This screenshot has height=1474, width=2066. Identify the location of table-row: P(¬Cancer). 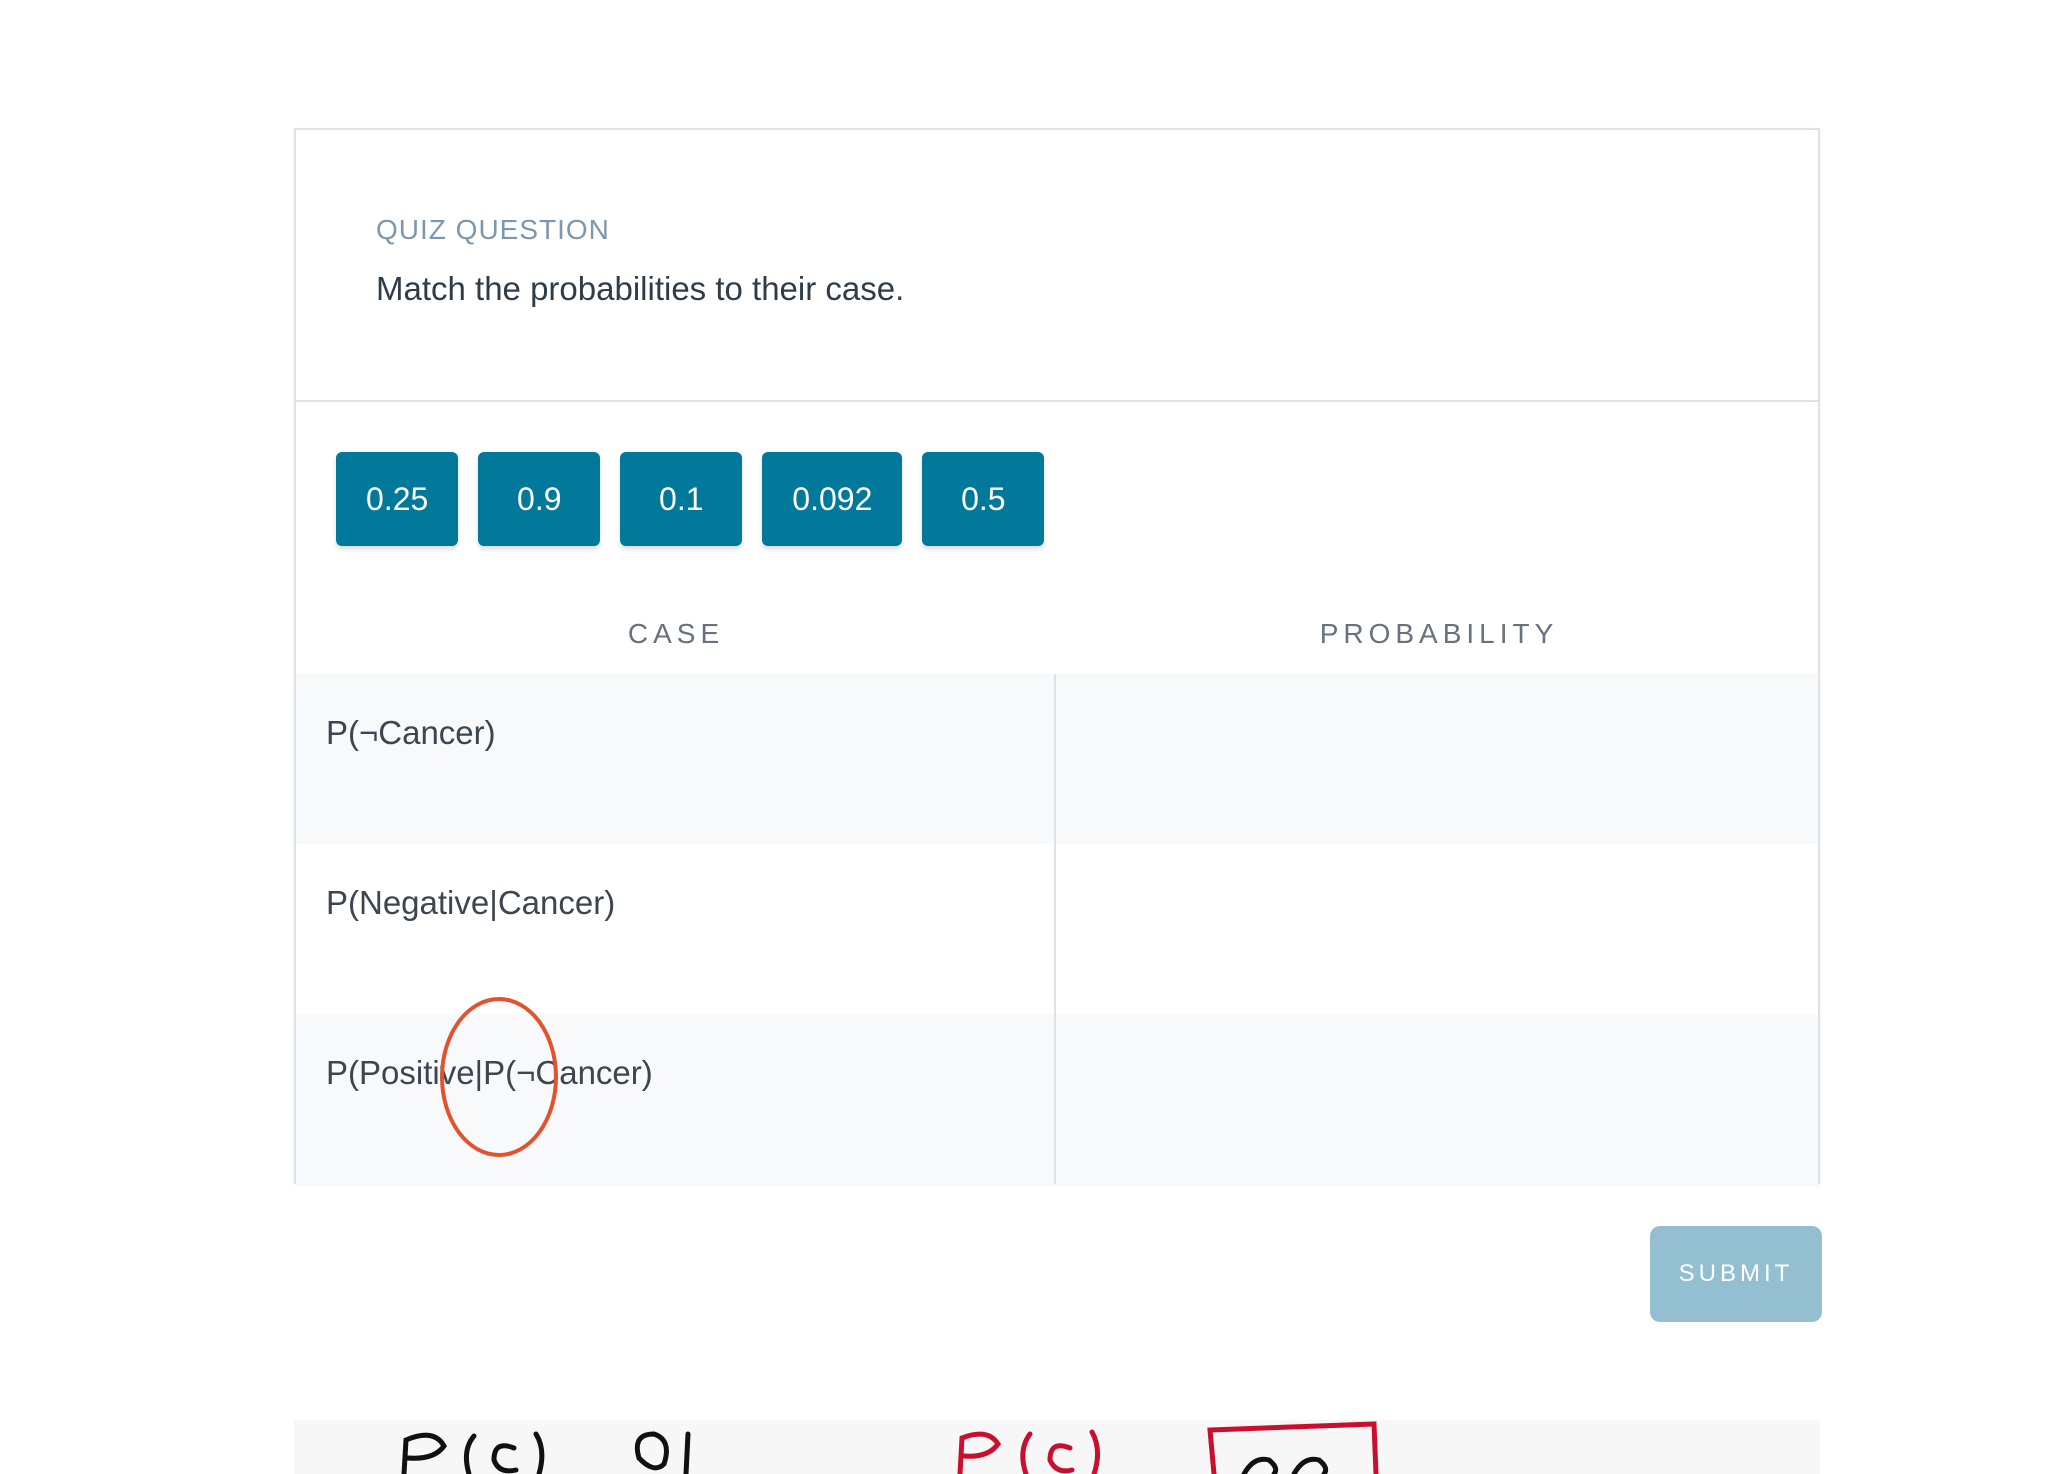
(1057, 759).